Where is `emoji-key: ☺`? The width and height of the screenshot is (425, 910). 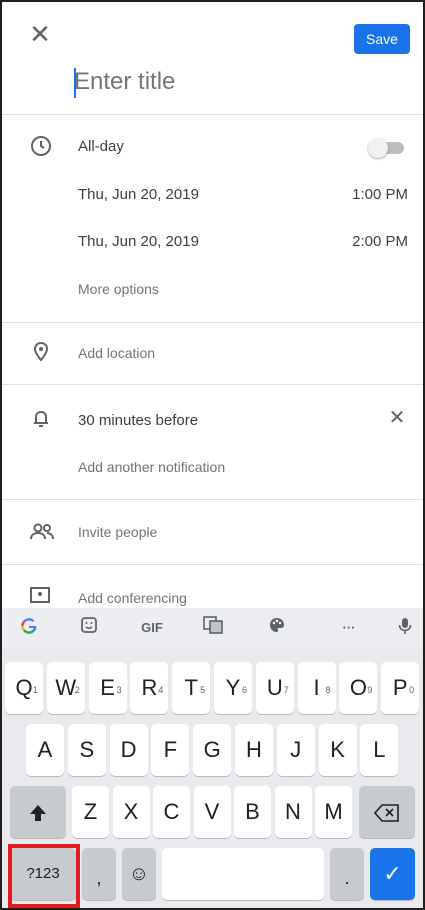
emoji-key: ☺ is located at coordinates (139, 874).